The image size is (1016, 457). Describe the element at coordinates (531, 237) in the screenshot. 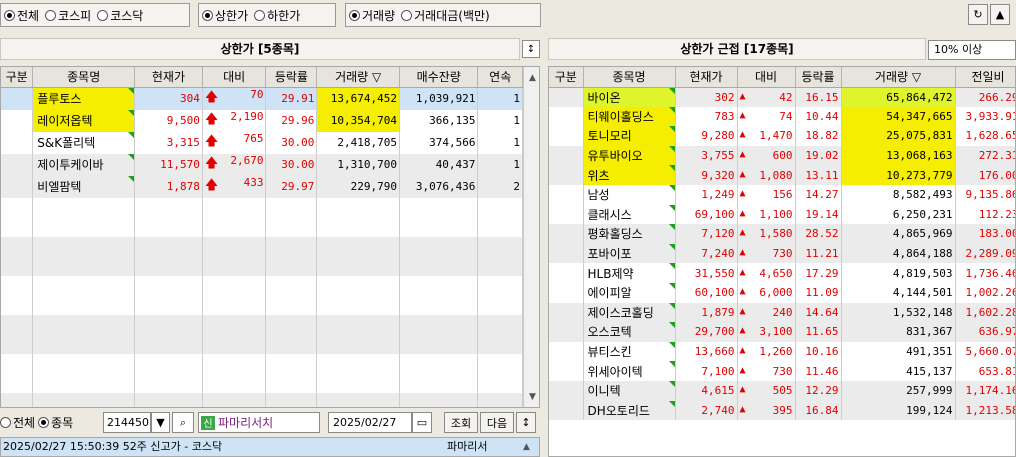

I see `left-grid-scrollbar: ▲ ▼` at that location.